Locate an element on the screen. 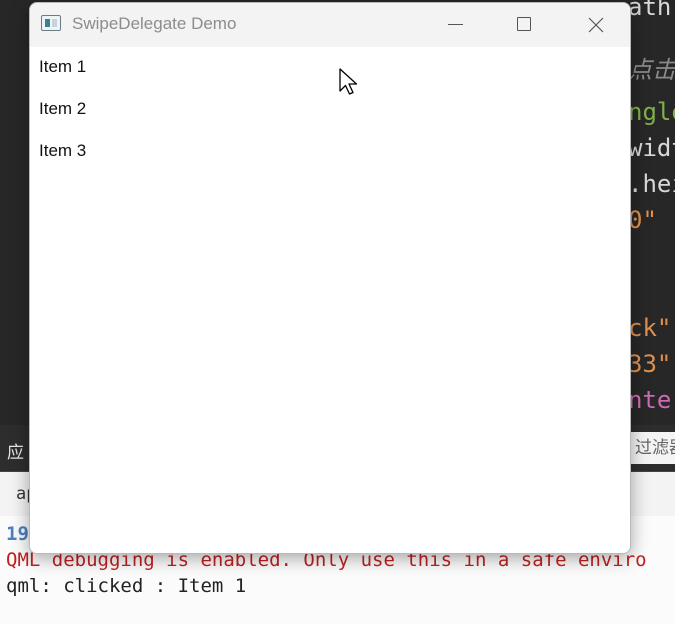  code-line: ck" is located at coordinates (650, 328).